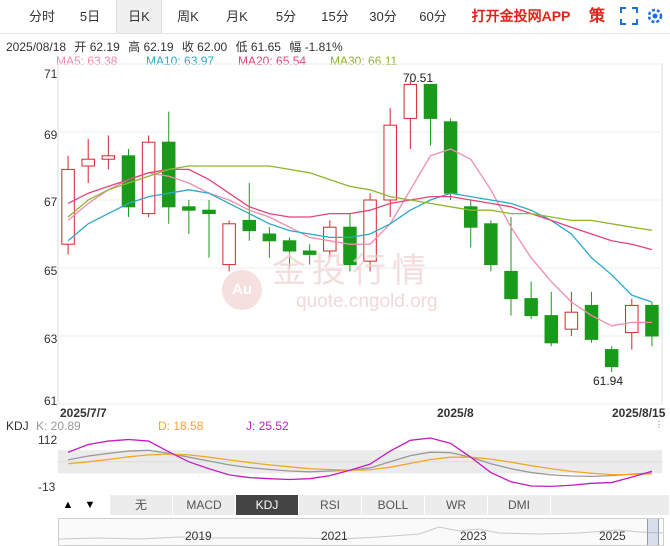 The image size is (670, 546). I want to click on indicator-none: 无, so click(141, 505).